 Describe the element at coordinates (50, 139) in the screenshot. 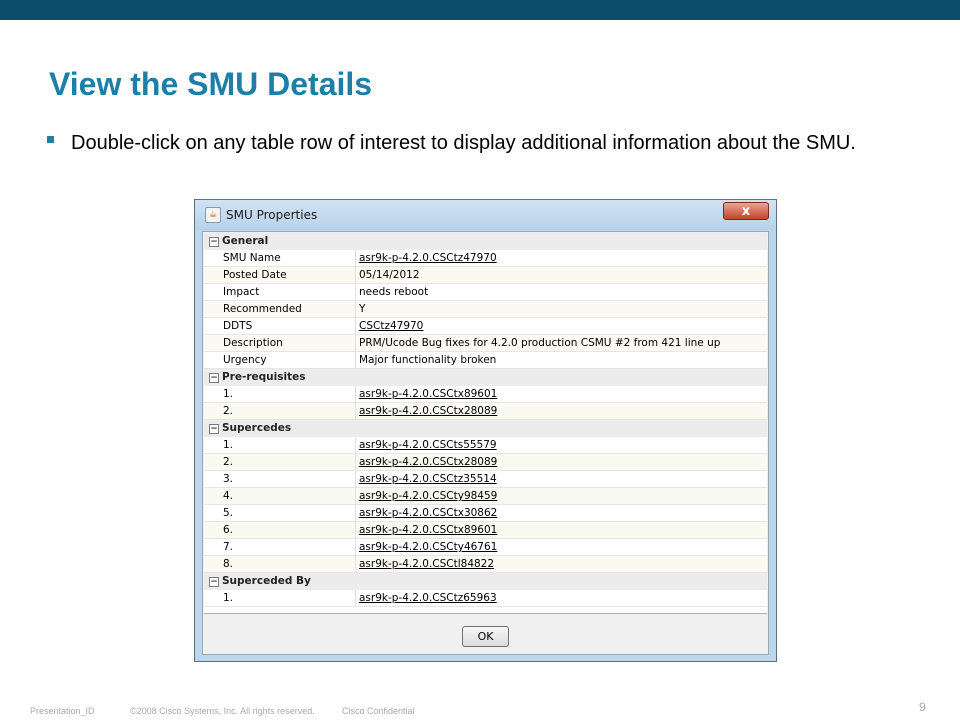

I see `bullet-square-icon` at that location.